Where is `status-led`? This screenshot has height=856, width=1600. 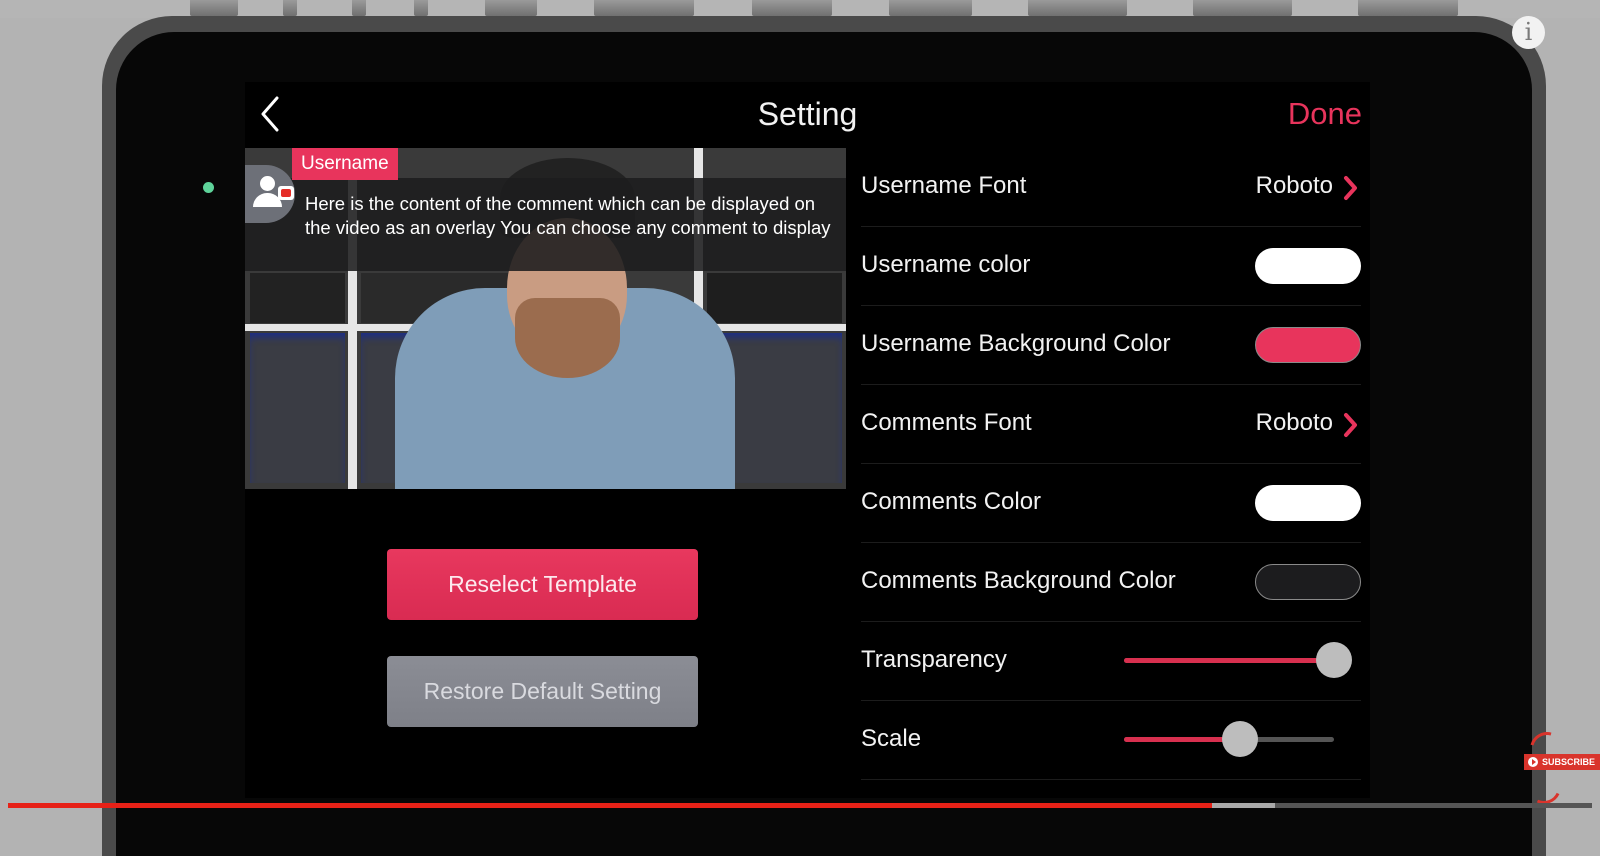 status-led is located at coordinates (208, 187).